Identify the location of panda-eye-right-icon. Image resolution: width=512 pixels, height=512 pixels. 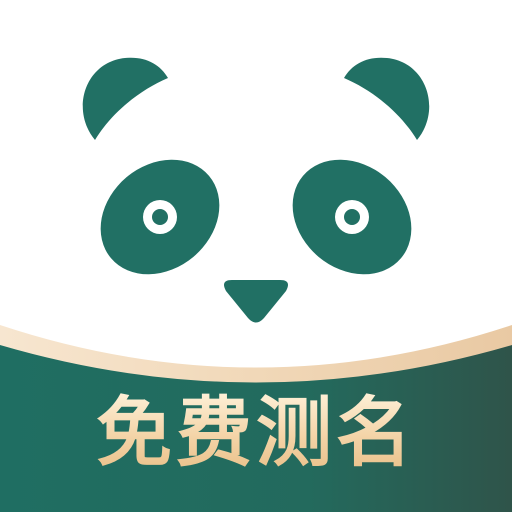
(352, 217).